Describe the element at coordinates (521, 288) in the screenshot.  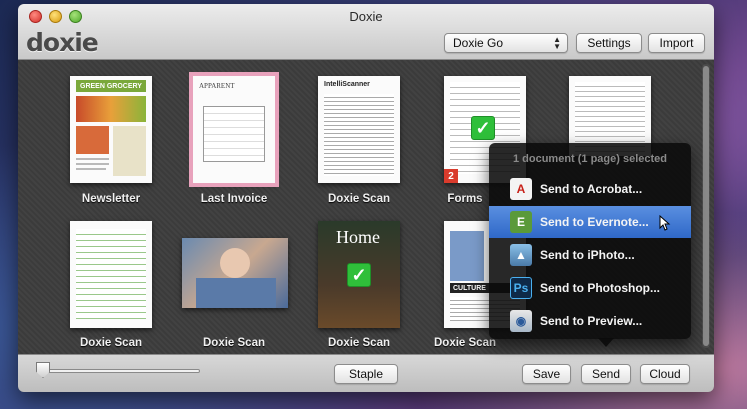
I see `photoshop-icon: Ps` at that location.